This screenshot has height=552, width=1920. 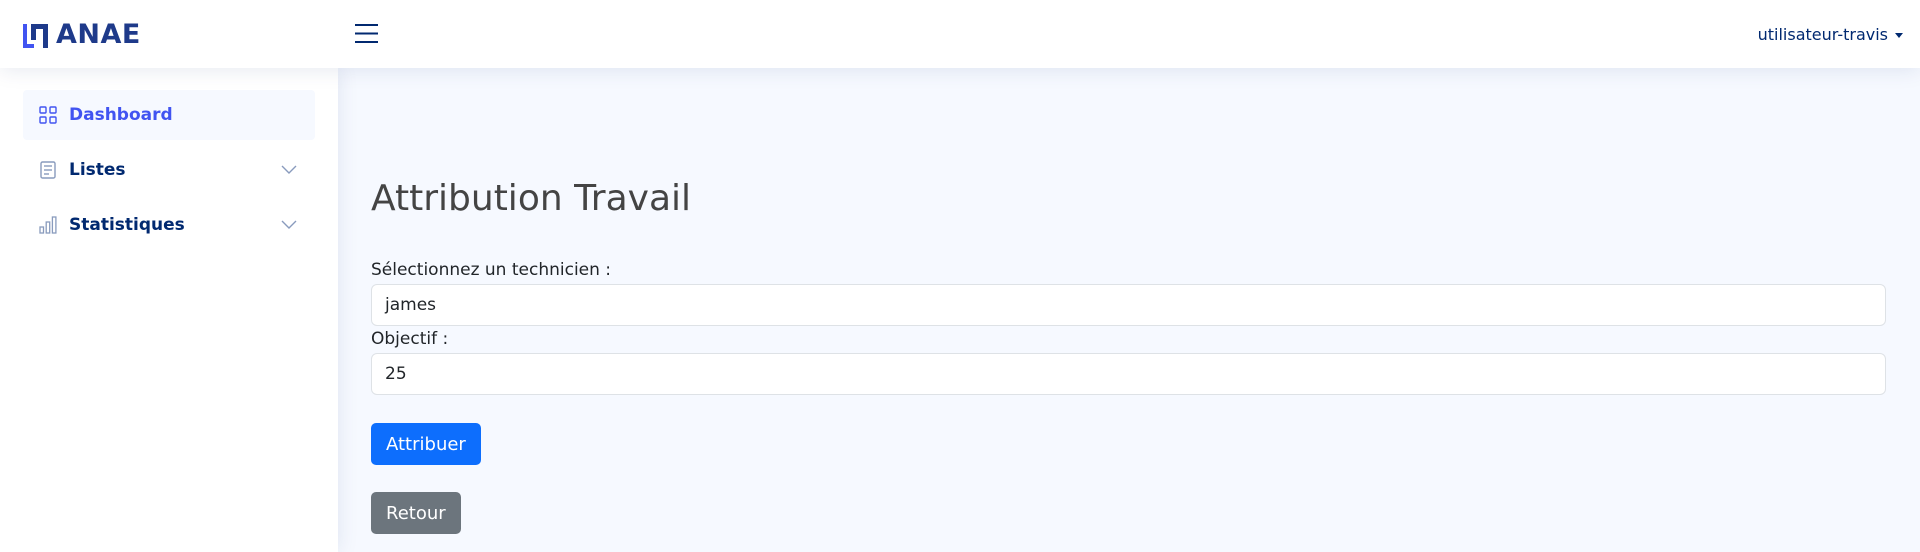 I want to click on user-dropdown: utilisateur-travis, so click(x=1830, y=34).